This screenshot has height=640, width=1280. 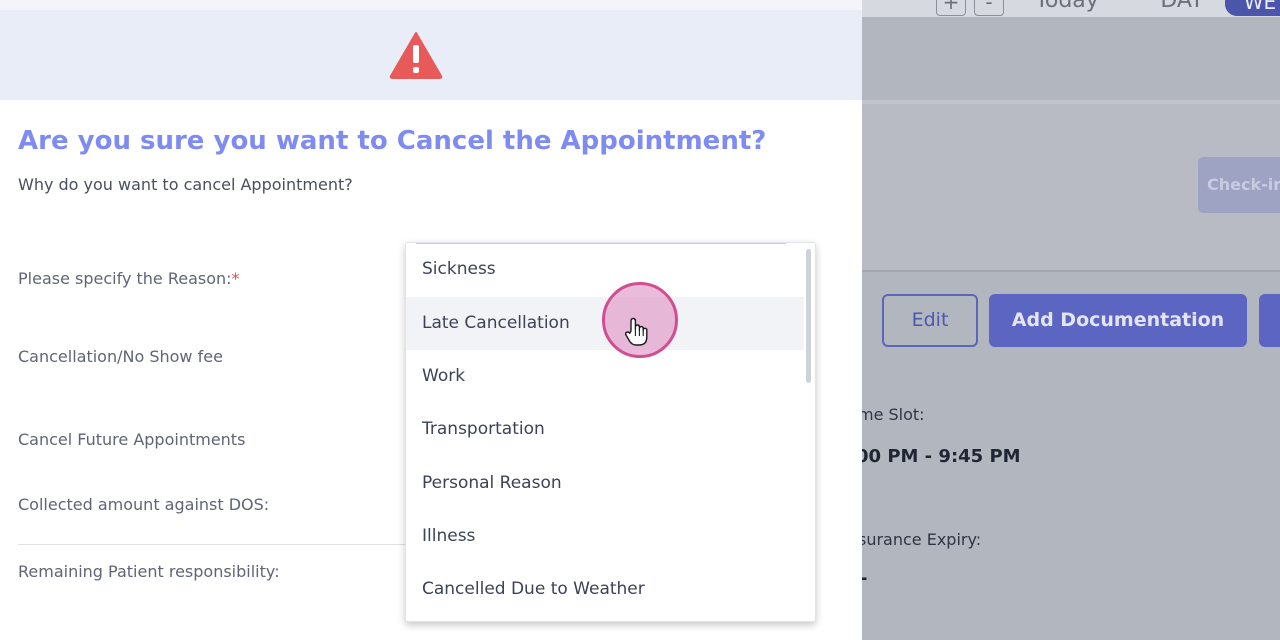 What do you see at coordinates (125, 278) in the screenshot?
I see `reason-label-text: Please specify the Reason:` at bounding box center [125, 278].